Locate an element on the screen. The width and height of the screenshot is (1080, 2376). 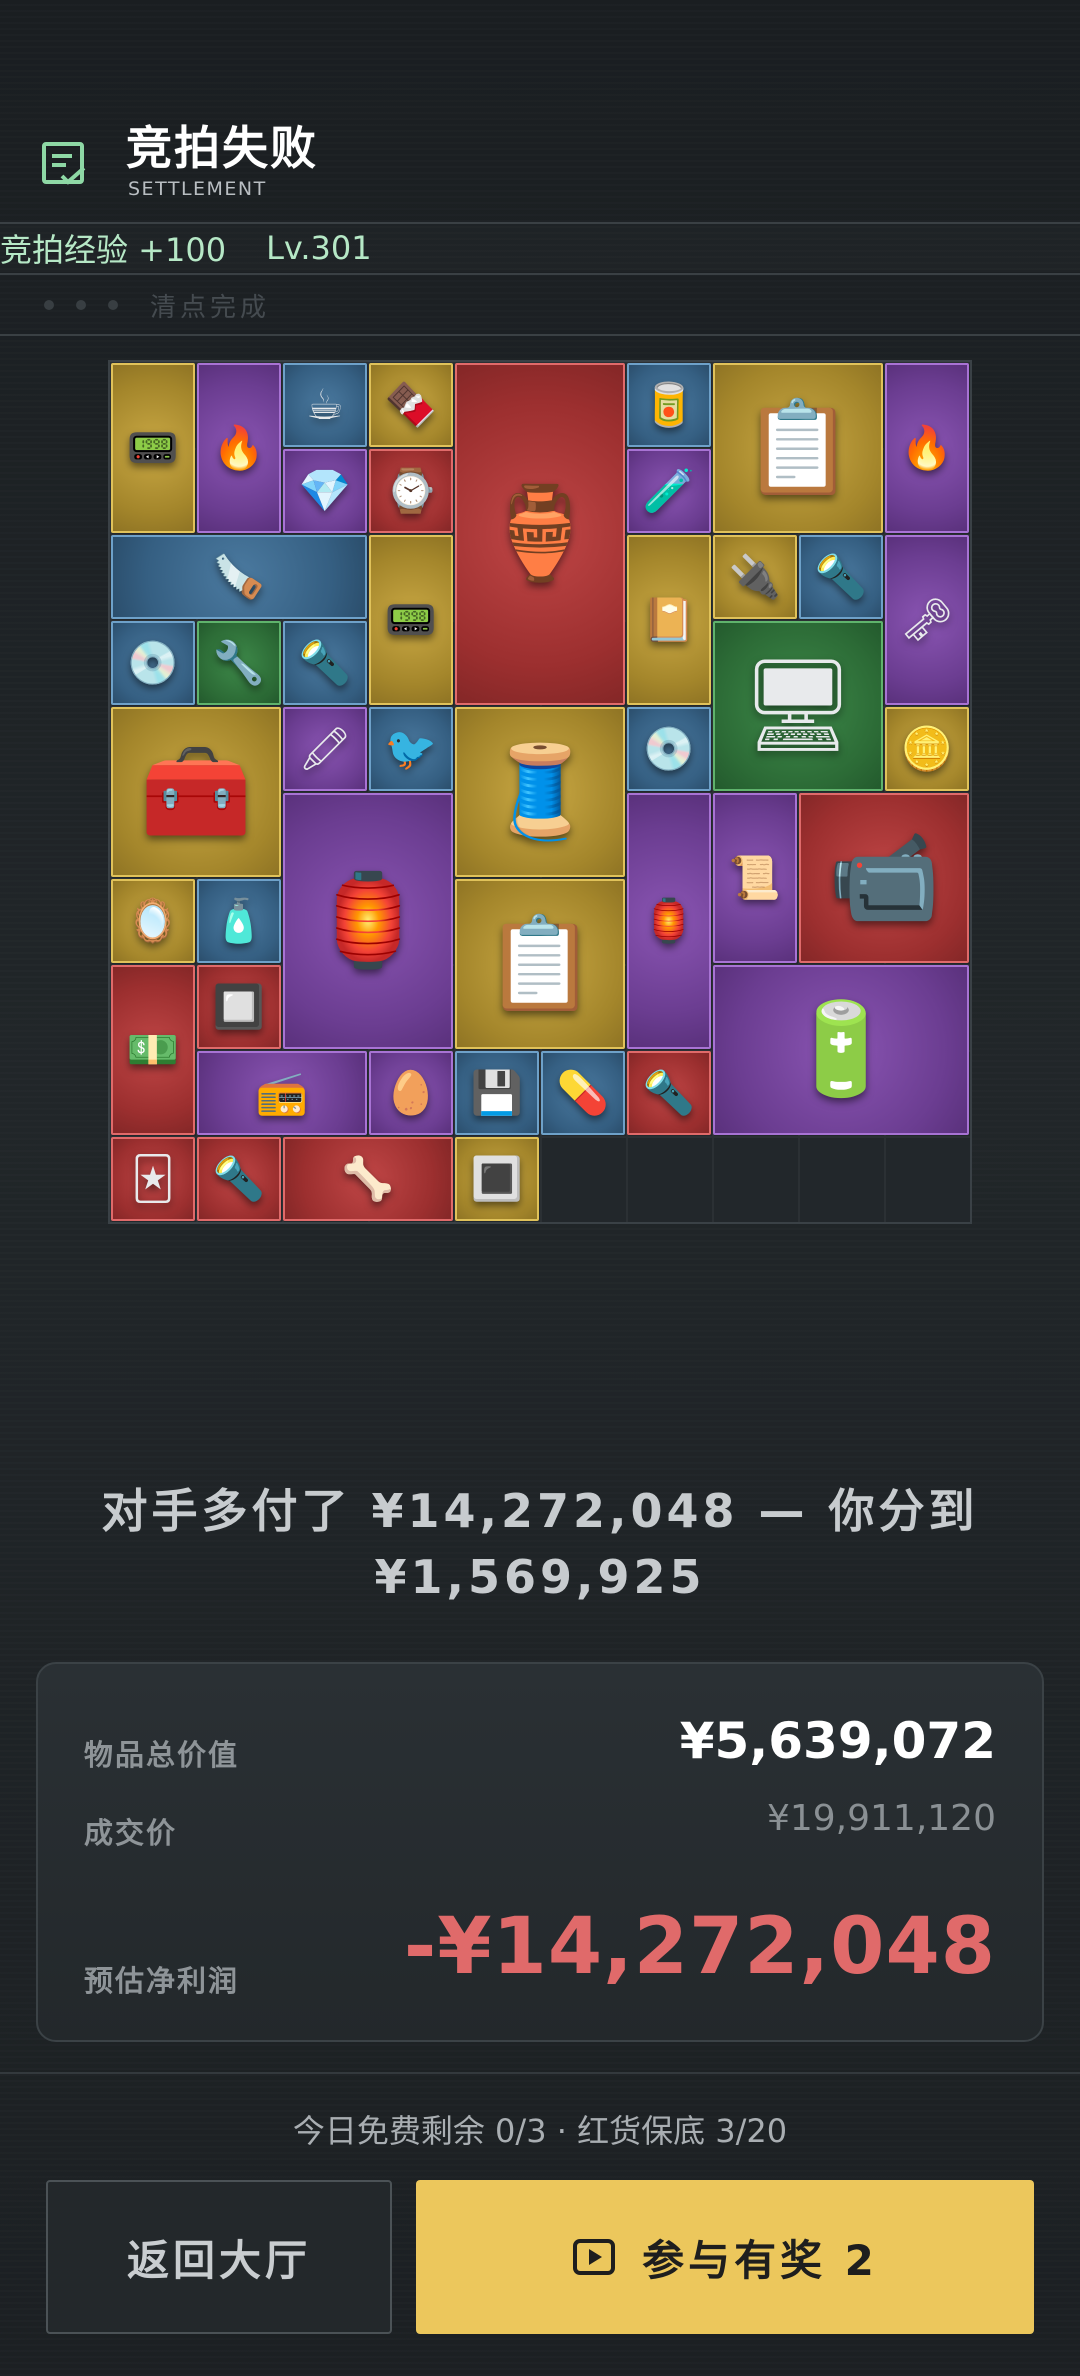
loot-item-chocolate-bar: 🍫 is located at coordinates (411, 405).